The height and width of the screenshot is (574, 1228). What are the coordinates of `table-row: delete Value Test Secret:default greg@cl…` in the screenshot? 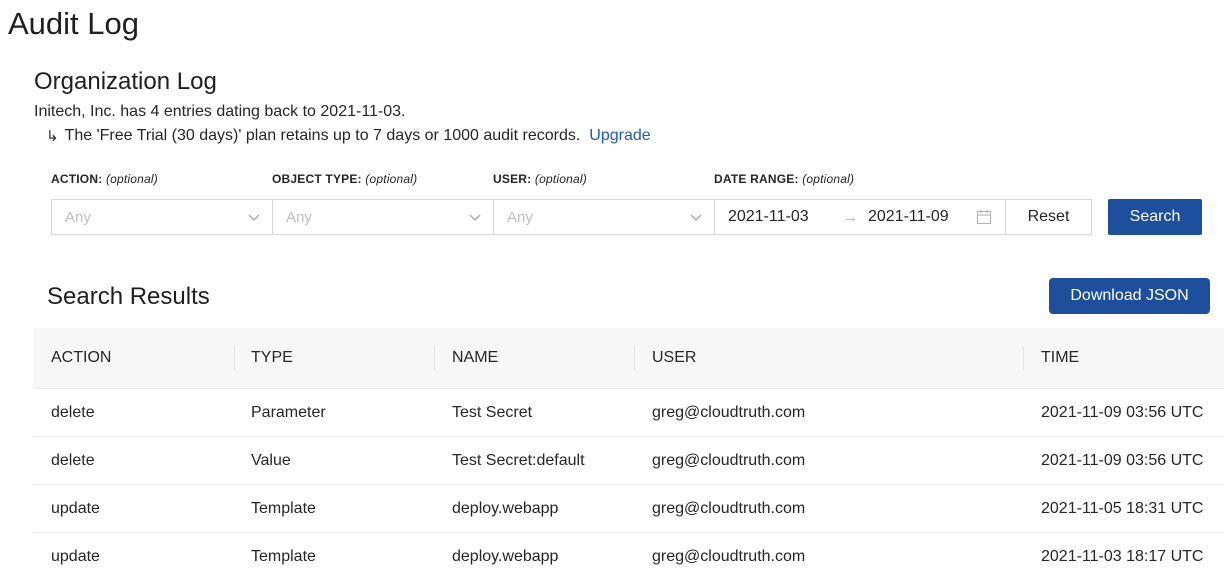 It's located at (629, 461).